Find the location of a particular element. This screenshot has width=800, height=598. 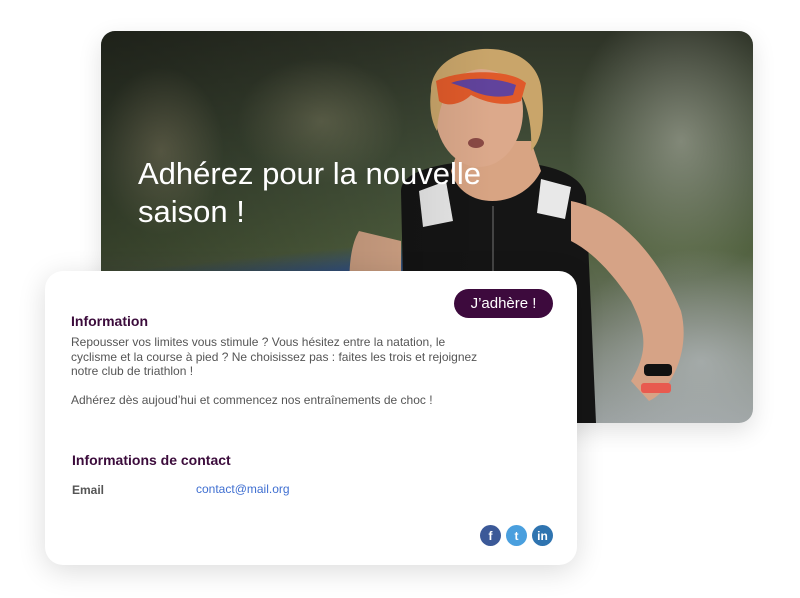

contact-heading: Informations de contact is located at coordinates (151, 460).